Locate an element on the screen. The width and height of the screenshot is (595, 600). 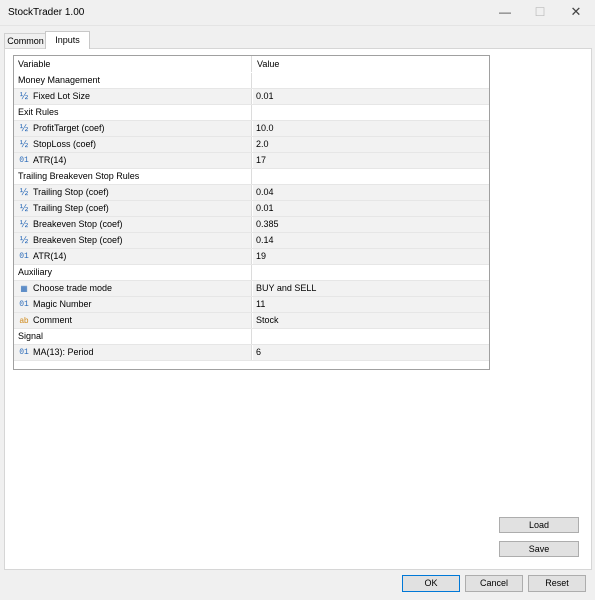
close-icon: ✕ is located at coordinates (576, 12).